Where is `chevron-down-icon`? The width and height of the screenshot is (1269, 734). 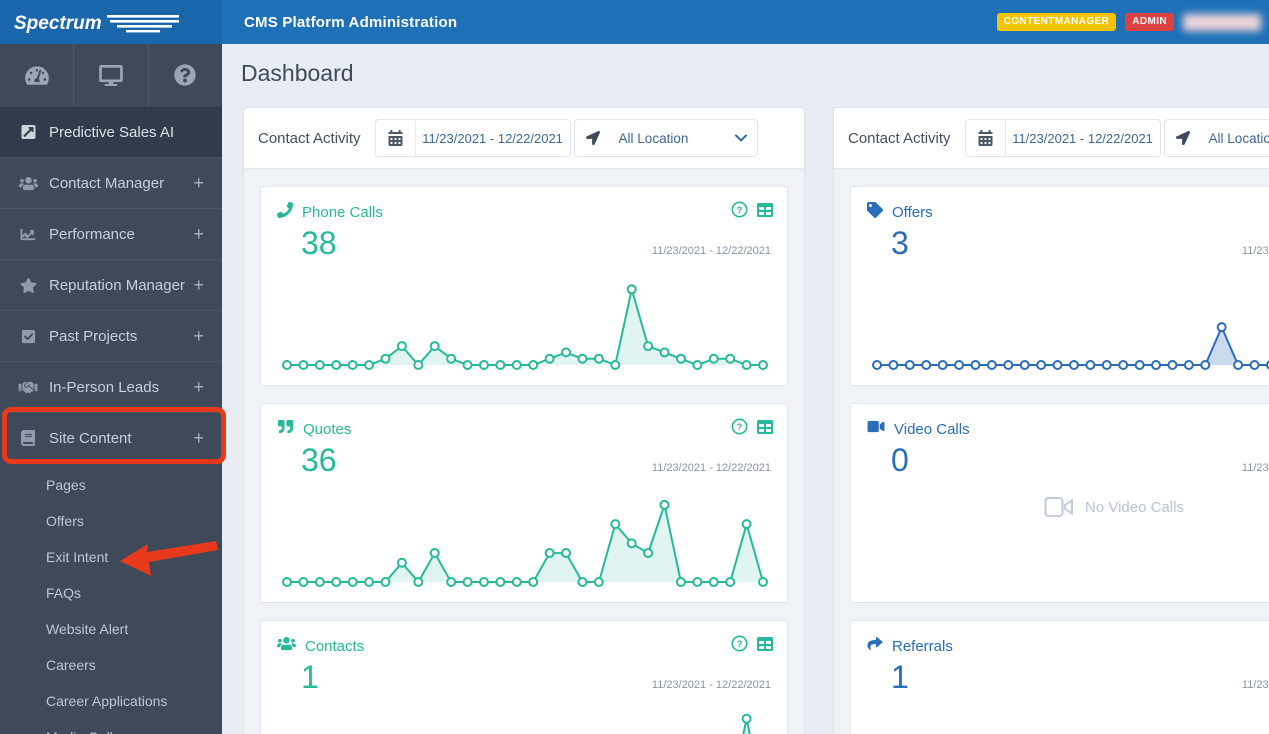
chevron-down-icon is located at coordinates (740, 138).